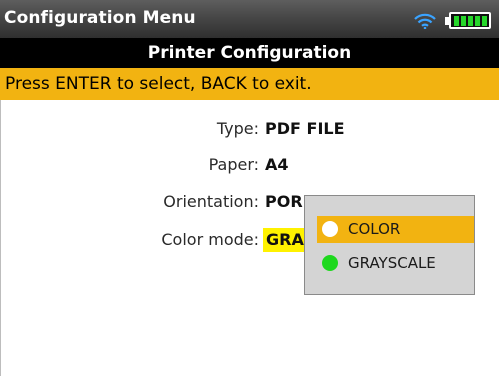 The width and height of the screenshot is (499, 376). What do you see at coordinates (249, 53) in the screenshot?
I see `page-title: Printer Configuration` at bounding box center [249, 53].